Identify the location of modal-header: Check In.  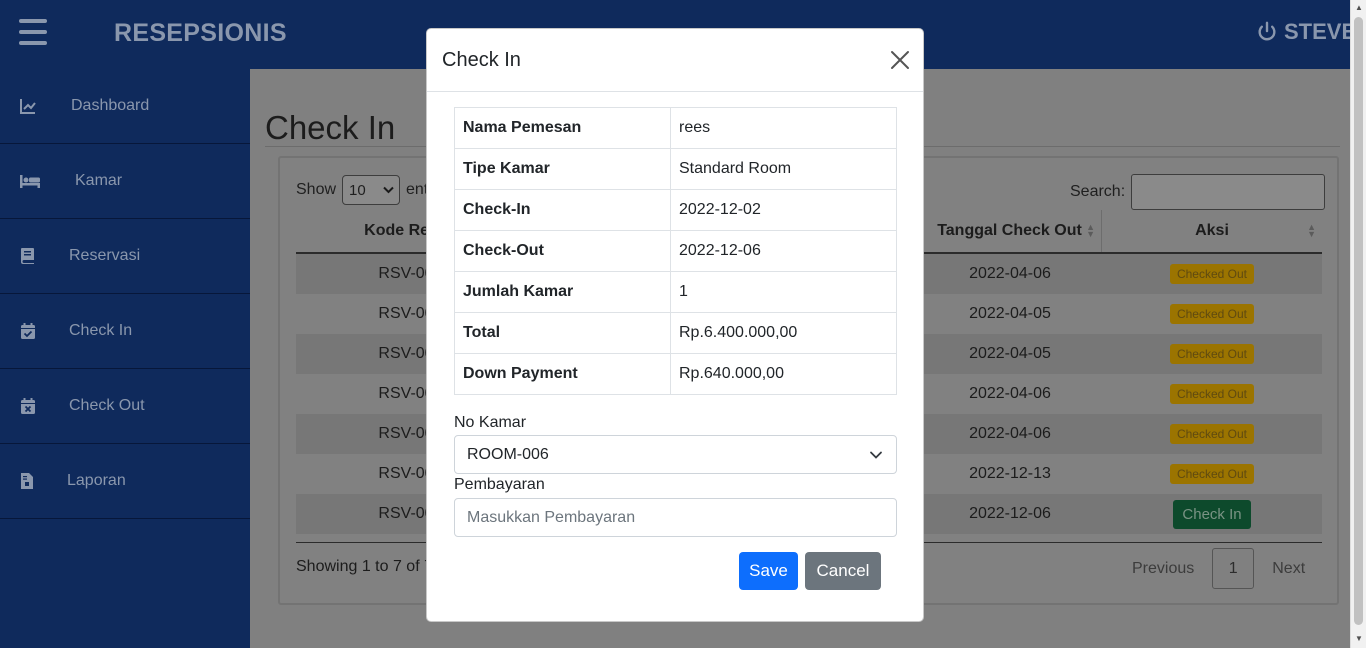
(675, 60).